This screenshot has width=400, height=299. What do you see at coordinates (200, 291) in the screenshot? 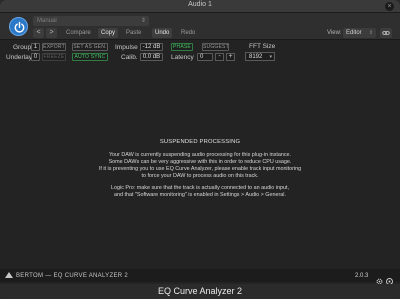
I see `plugin-name-bar: EQ Curve Analyzer 2` at bounding box center [200, 291].